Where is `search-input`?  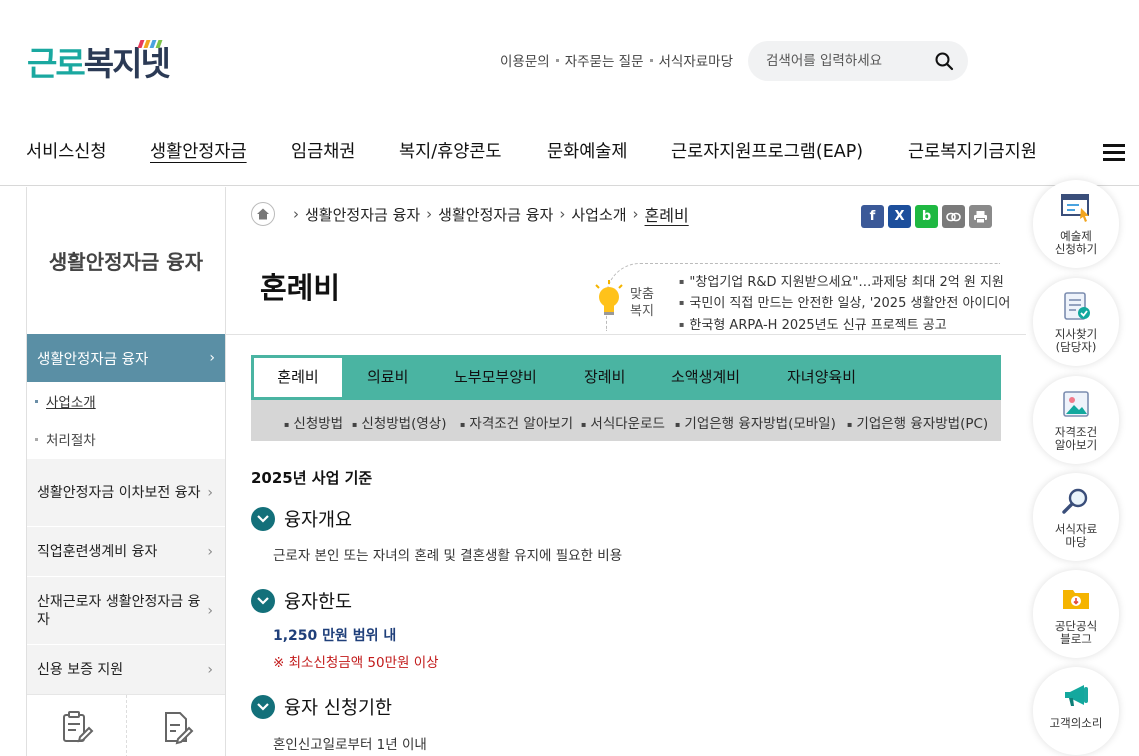
search-input is located at coordinates (846, 61).